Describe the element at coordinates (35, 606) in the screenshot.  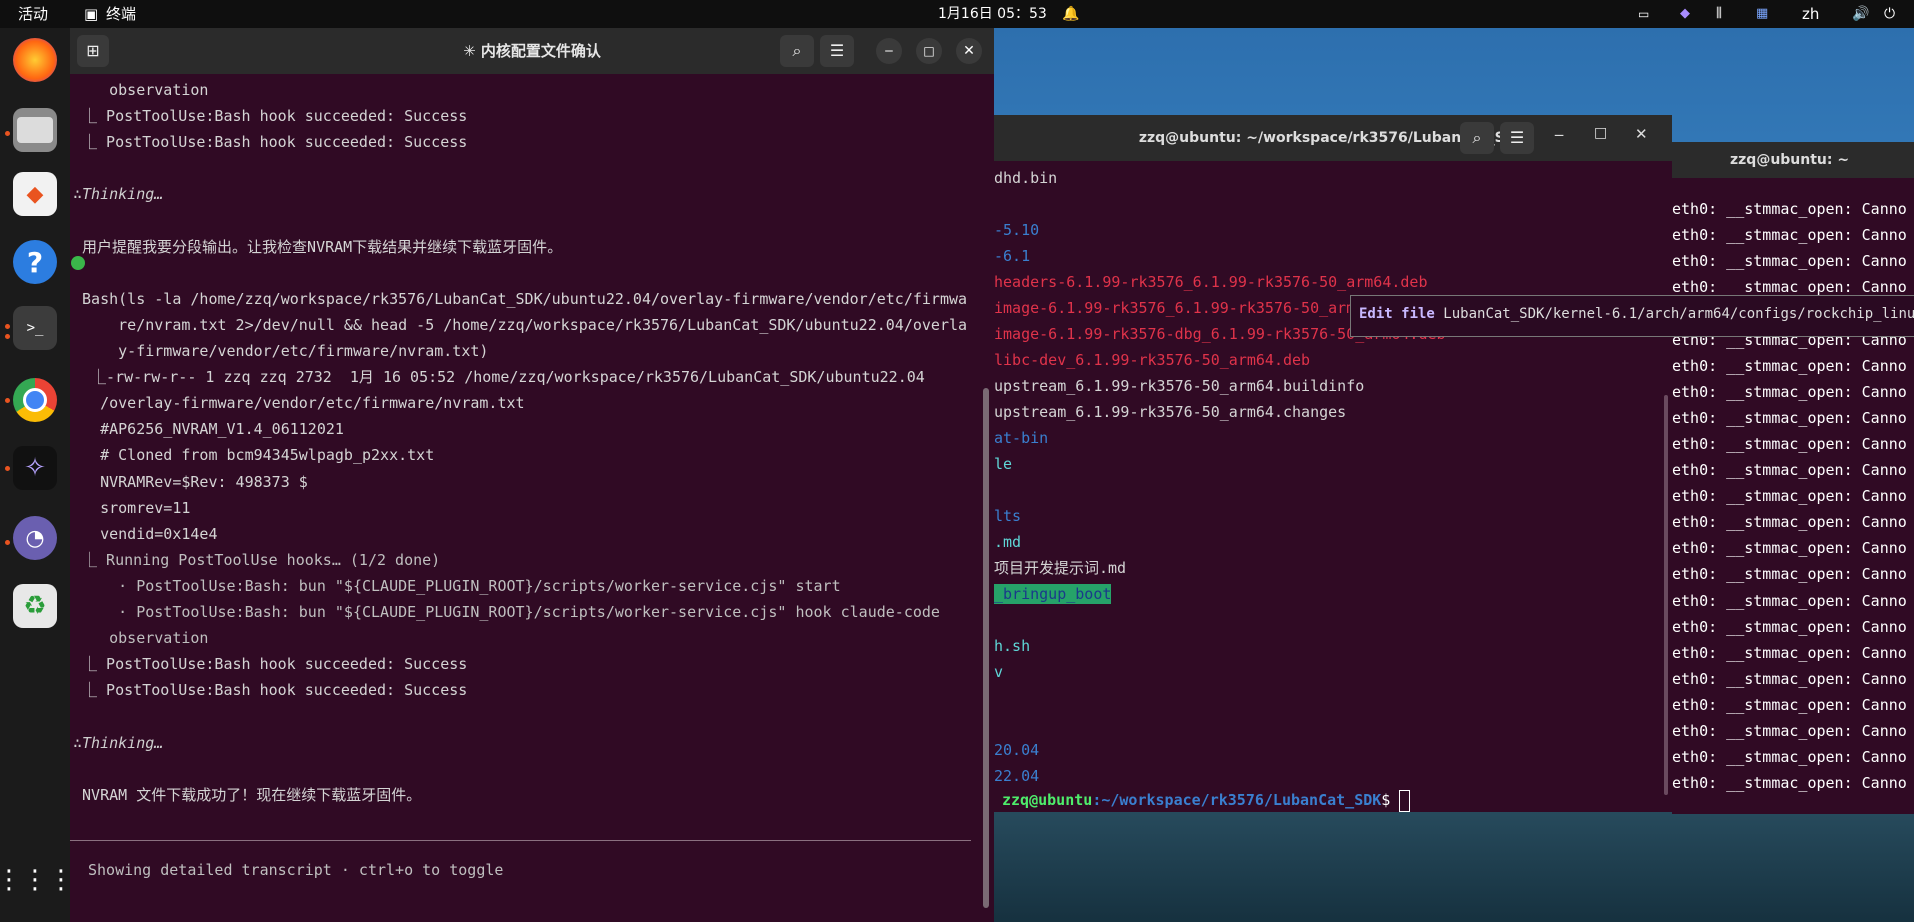
I see `trash-icon: ♻` at that location.